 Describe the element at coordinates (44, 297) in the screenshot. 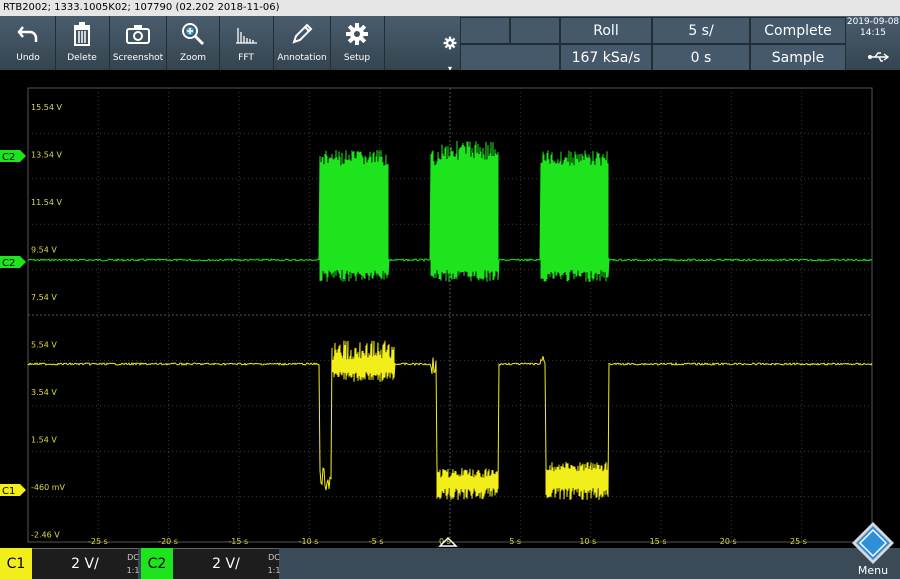

I see `y-tick-label: 7.54 V` at that location.